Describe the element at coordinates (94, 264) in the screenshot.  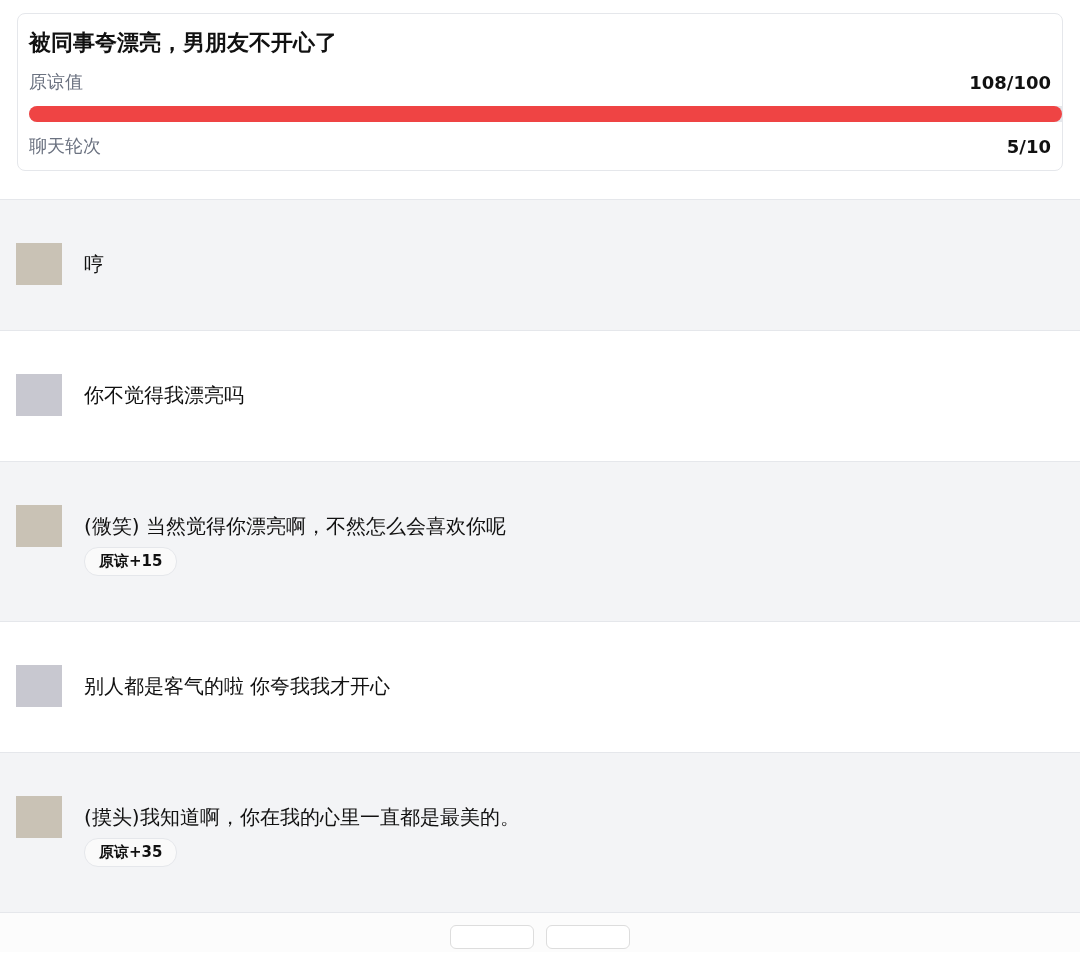
I see `message-text: 哼` at that location.